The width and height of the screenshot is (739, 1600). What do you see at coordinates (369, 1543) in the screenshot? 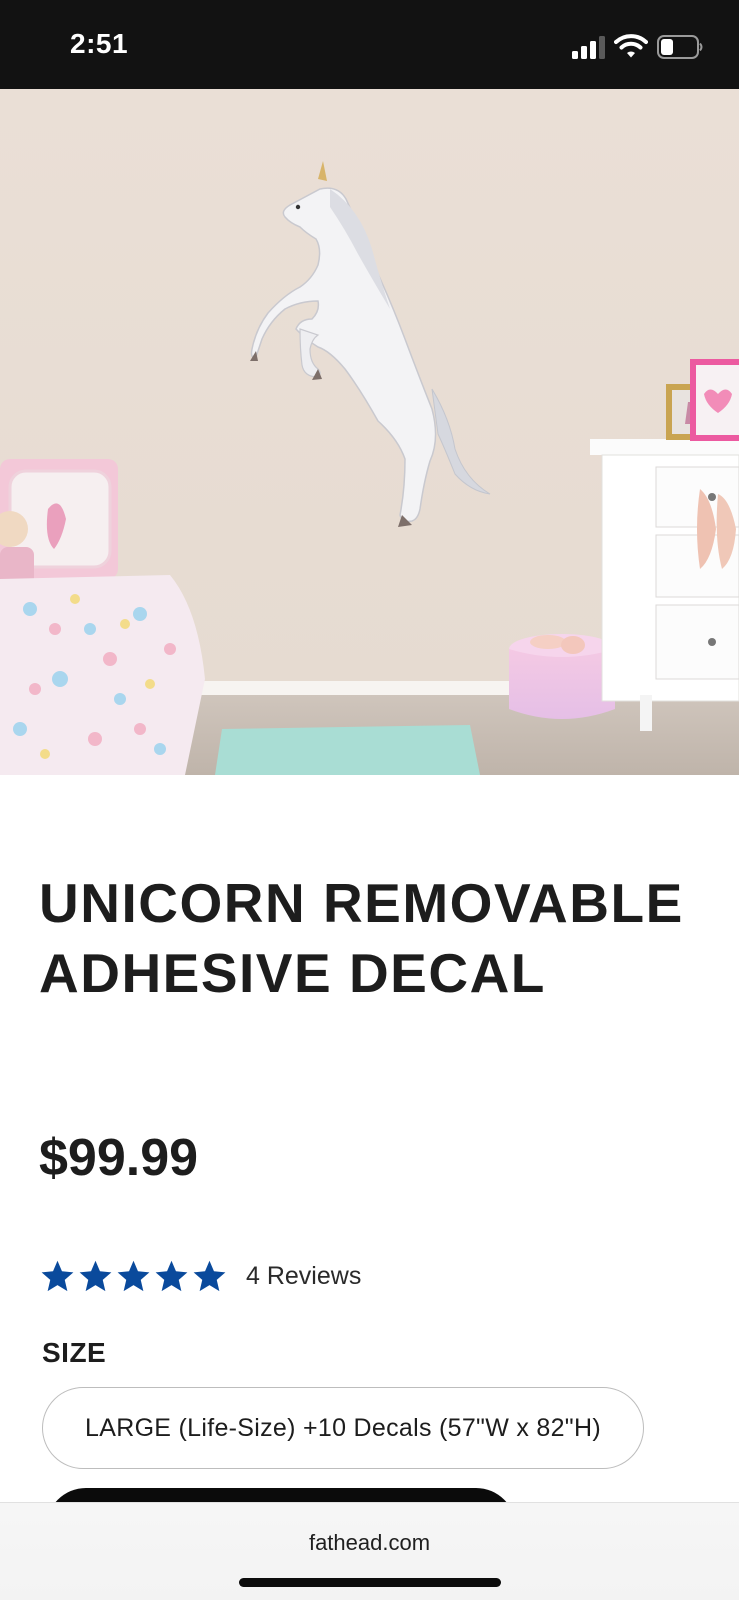
I see `address-bar: fathead.com` at bounding box center [369, 1543].